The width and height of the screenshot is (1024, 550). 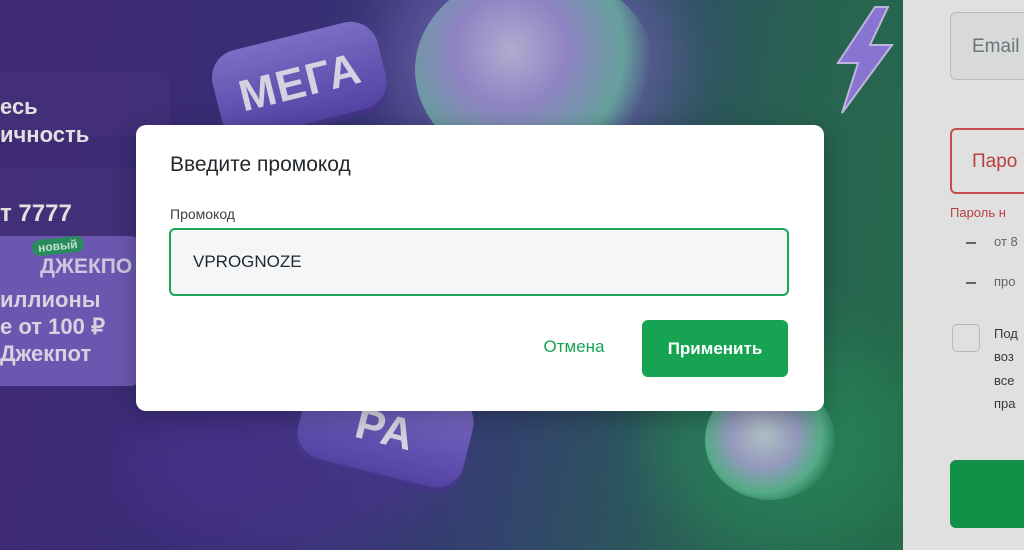 I want to click on promo-code-input, so click(x=479, y=262).